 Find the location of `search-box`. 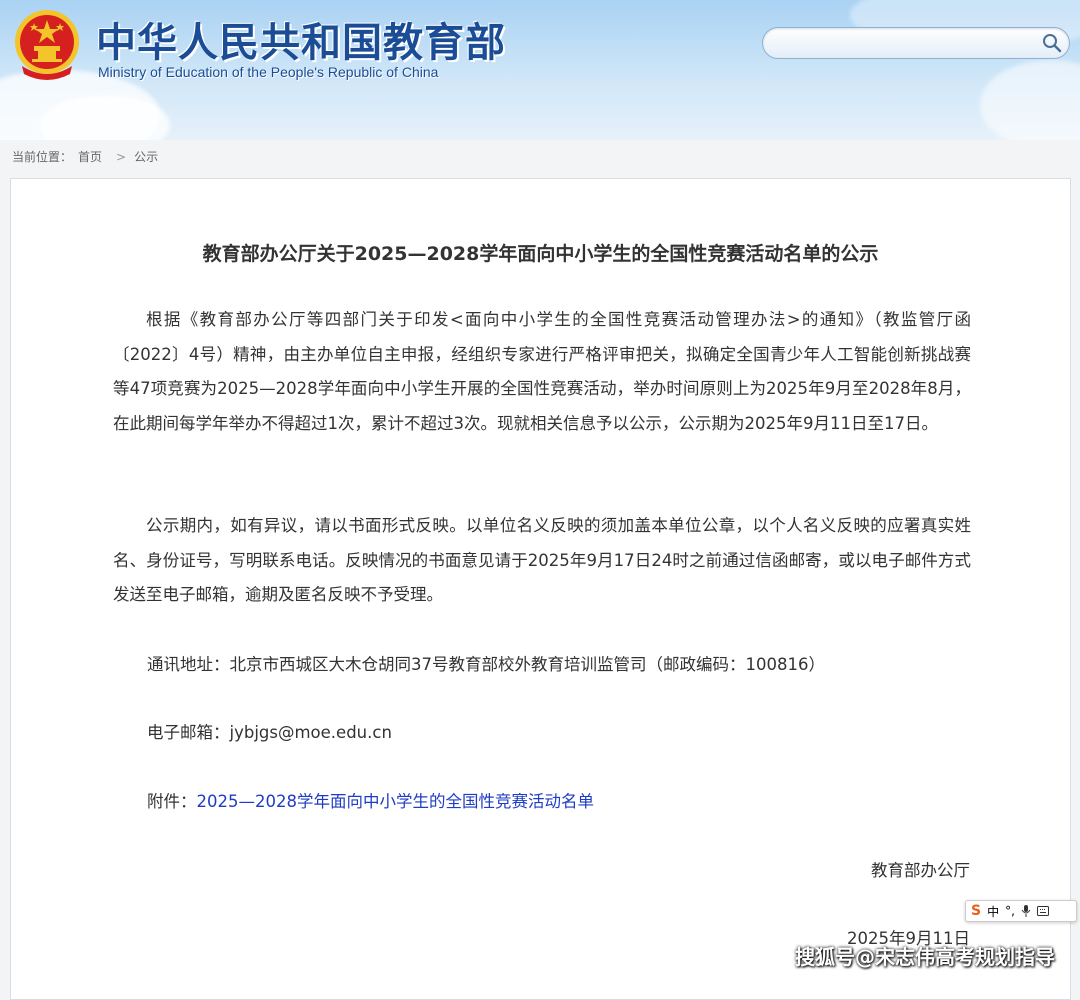

search-box is located at coordinates (916, 43).